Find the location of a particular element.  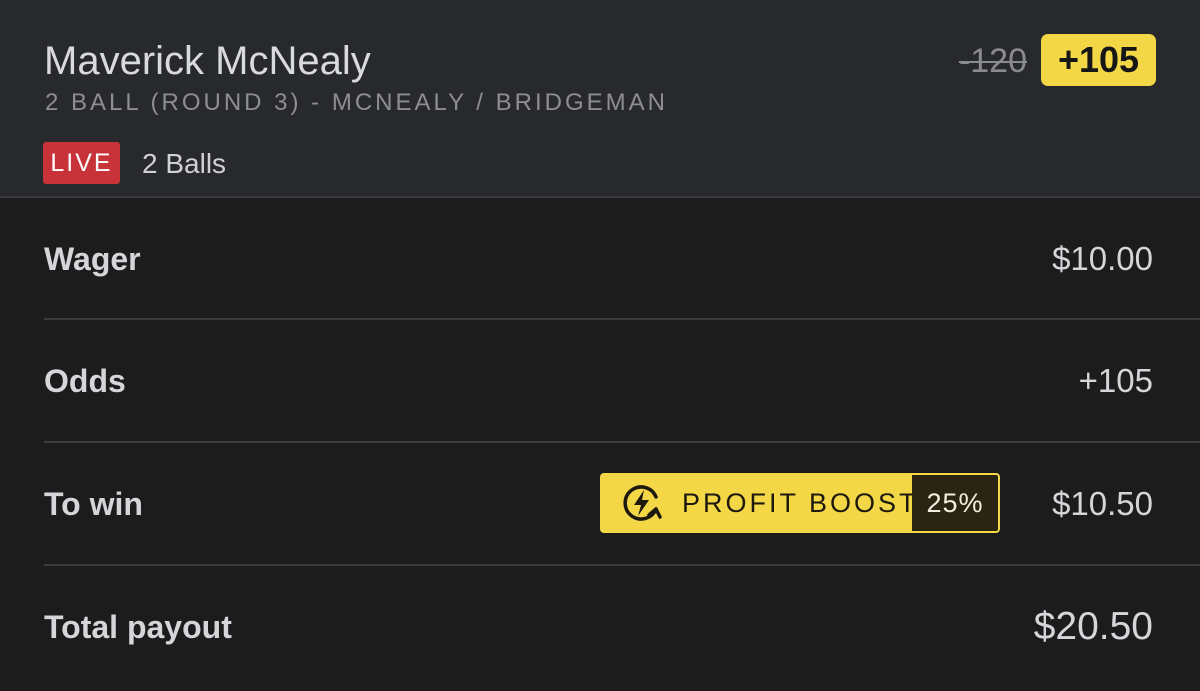

profit-boost-percent: 25% is located at coordinates (955, 503).